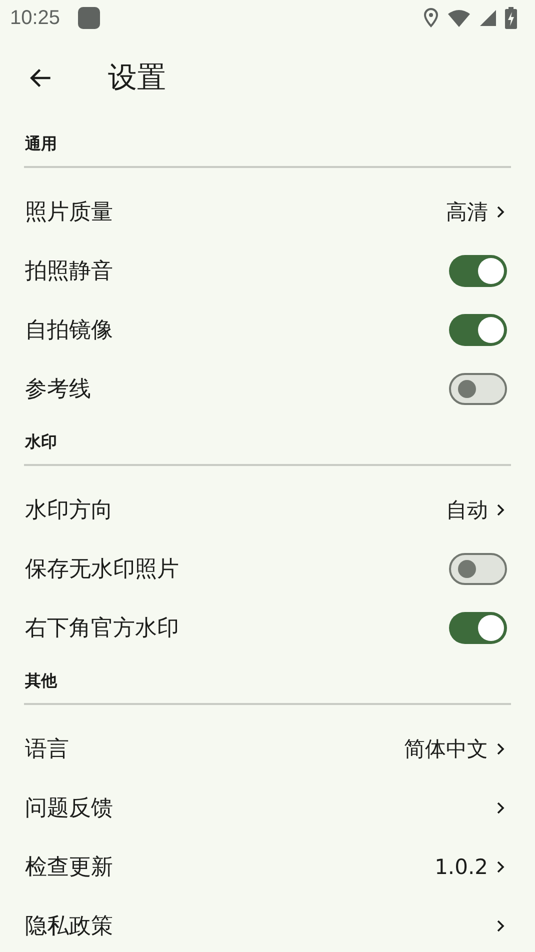 The image size is (535, 952). I want to click on setting-label: 水印方向, so click(69, 510).